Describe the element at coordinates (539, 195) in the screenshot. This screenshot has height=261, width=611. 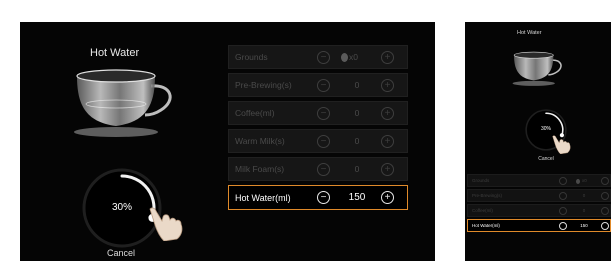
I see `setting-row-pre-brewing: Pre-Brewing(s) 0` at that location.